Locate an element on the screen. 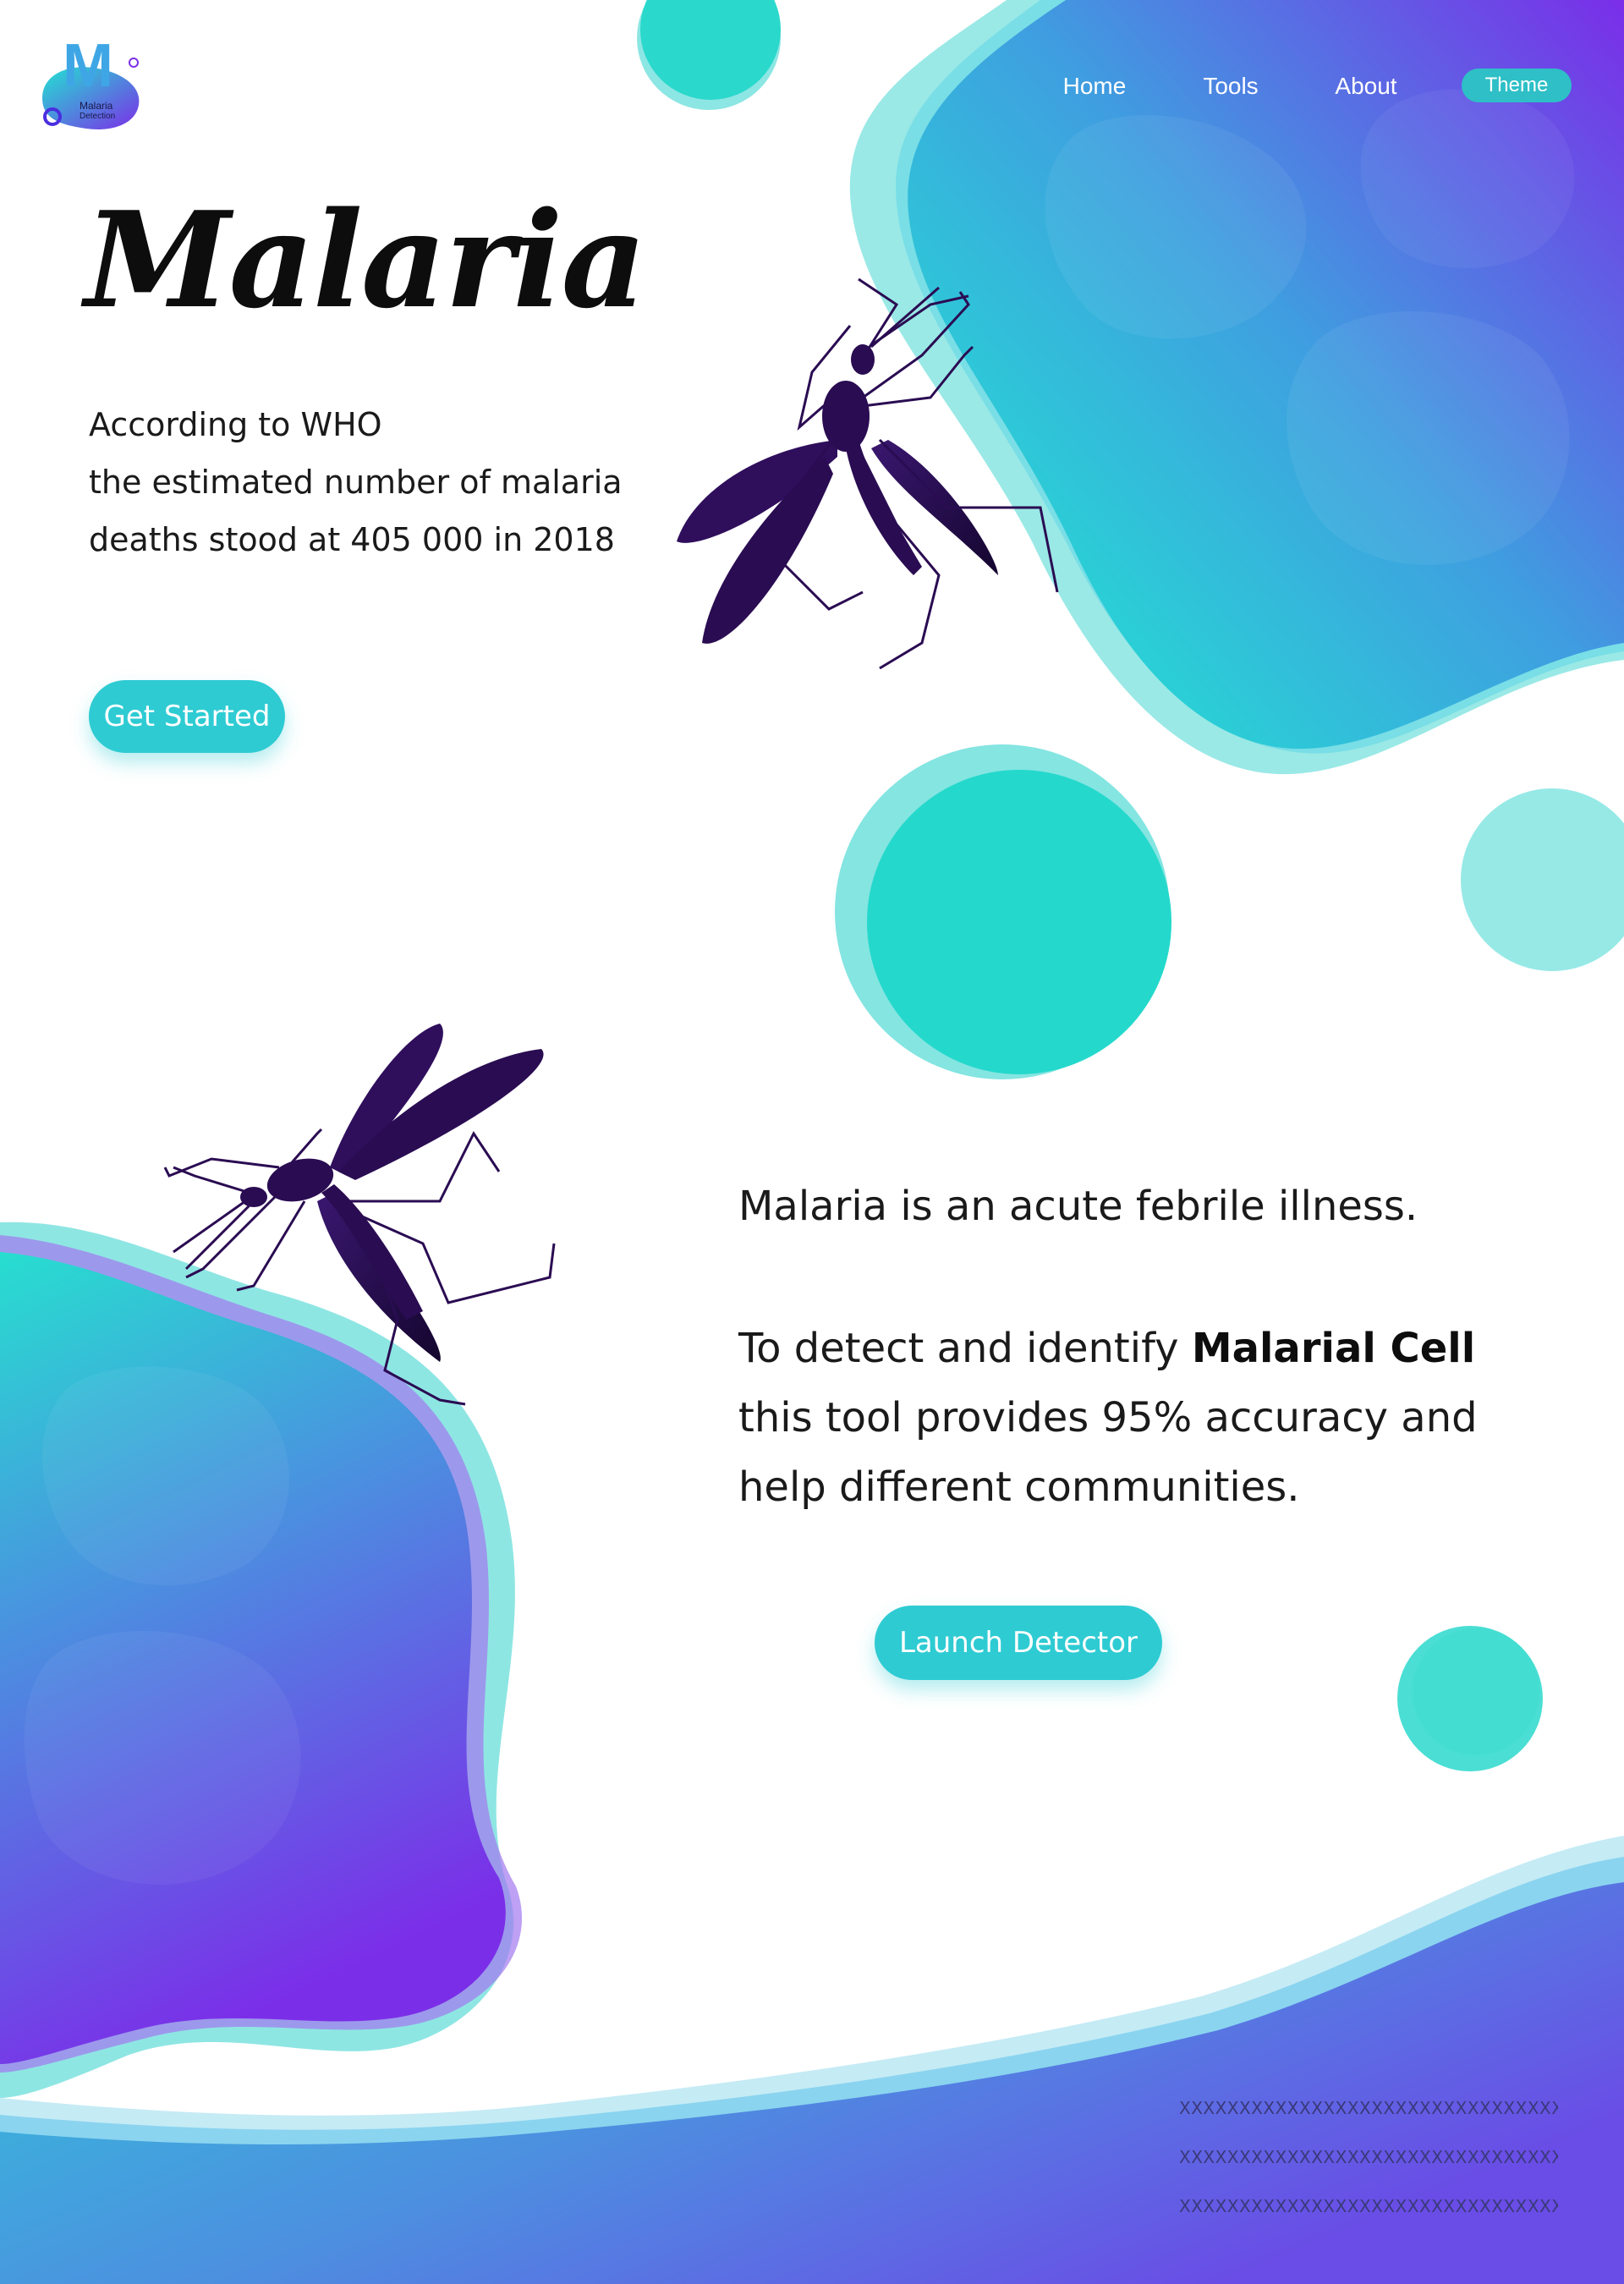 Image resolution: width=1624 pixels, height=2284 pixels. nav-home: Home is located at coordinates (1094, 87).